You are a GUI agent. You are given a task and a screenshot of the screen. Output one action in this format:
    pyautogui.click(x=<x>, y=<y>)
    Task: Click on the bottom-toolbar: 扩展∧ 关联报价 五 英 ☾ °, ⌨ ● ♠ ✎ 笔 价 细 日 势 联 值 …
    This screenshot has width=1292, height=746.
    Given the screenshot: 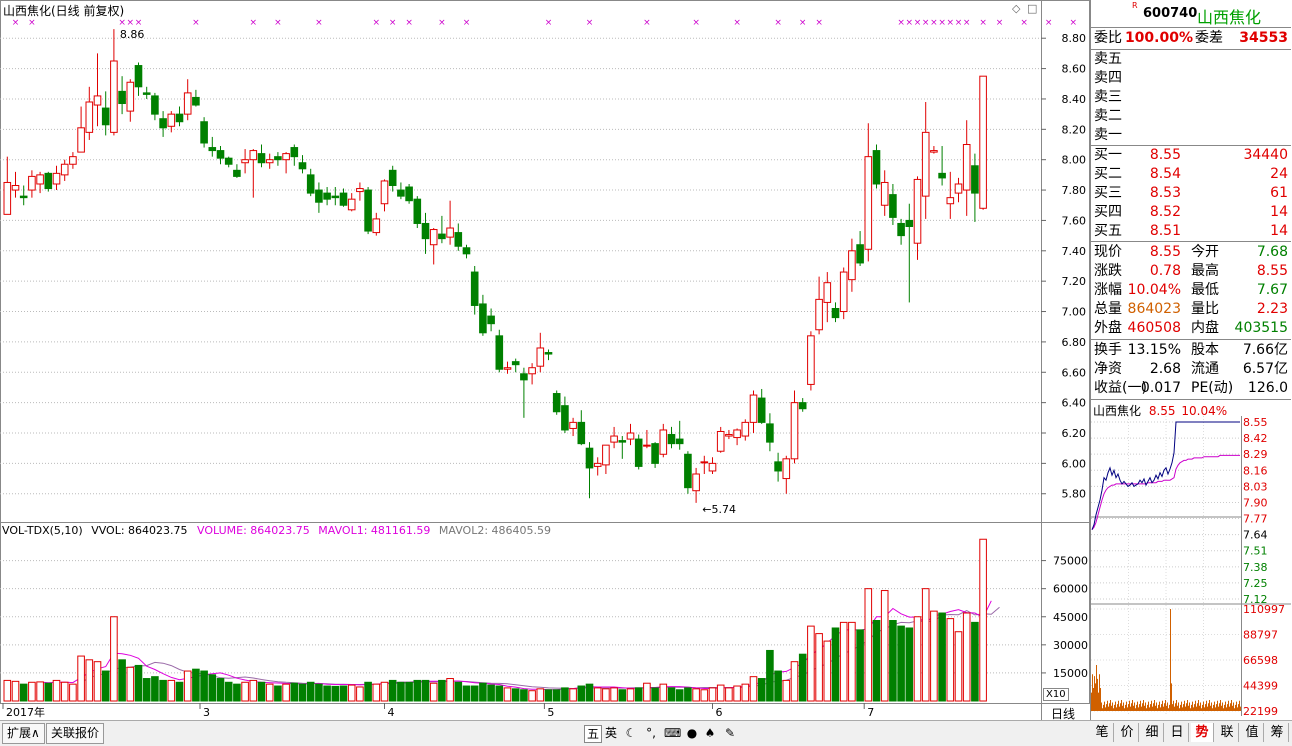 What is the action you would take?
    pyautogui.click(x=646, y=733)
    